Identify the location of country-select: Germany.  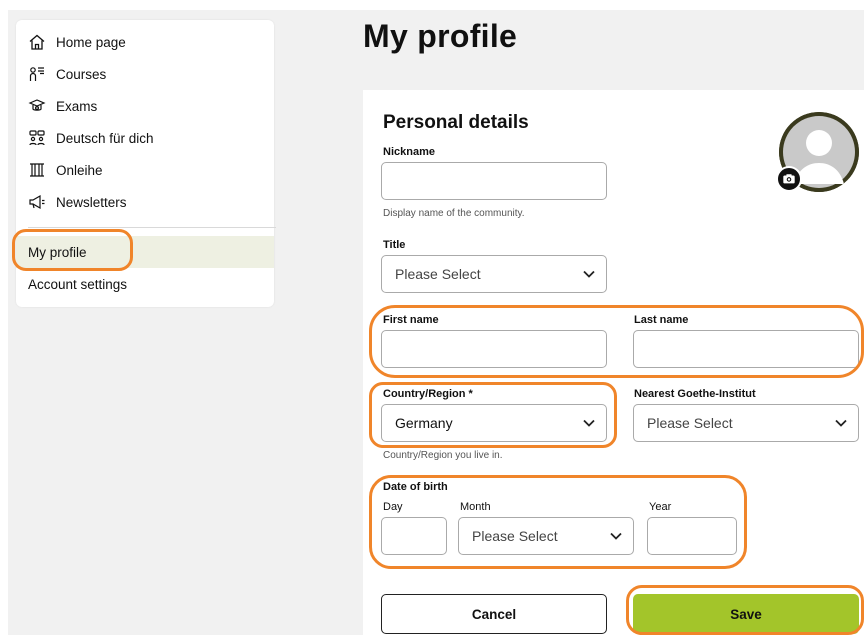
(494, 423).